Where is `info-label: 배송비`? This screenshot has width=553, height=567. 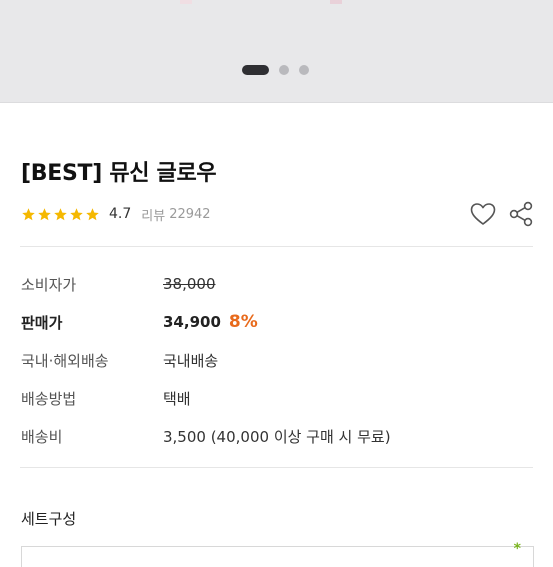
info-label: 배송비 is located at coordinates (42, 436).